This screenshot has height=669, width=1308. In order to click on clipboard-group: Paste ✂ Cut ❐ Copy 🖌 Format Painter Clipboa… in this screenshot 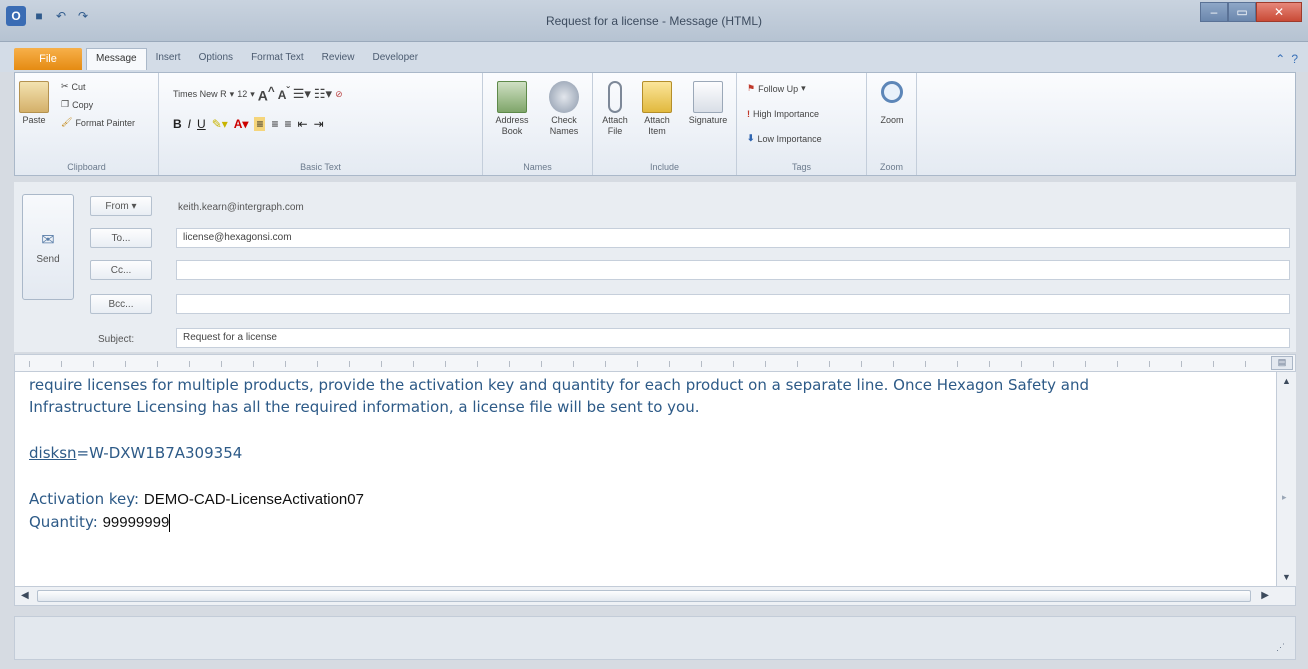, I will do `click(87, 124)`.